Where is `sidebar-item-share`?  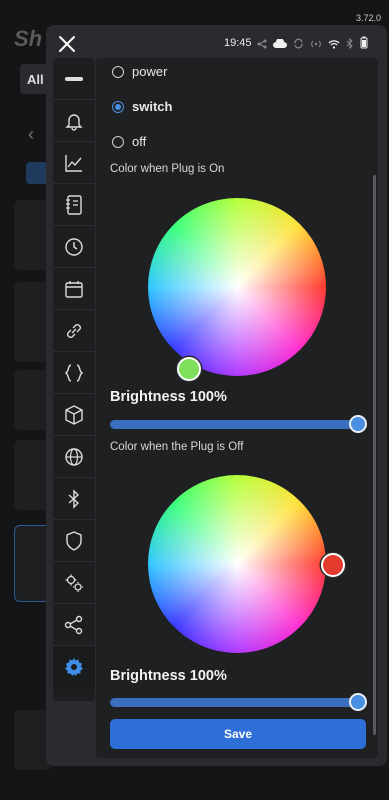
sidebar-item-share is located at coordinates (74, 625).